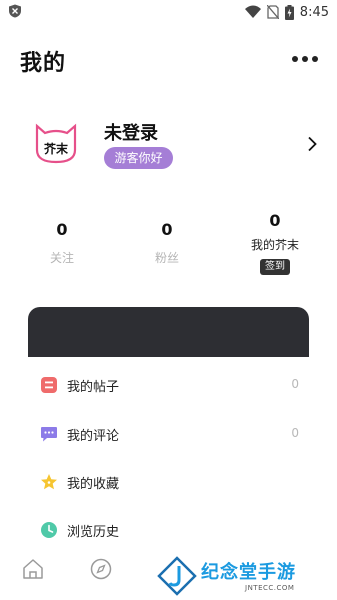  What do you see at coordinates (166, 258) in the screenshot?
I see `fans-label: 粉丝` at bounding box center [166, 258].